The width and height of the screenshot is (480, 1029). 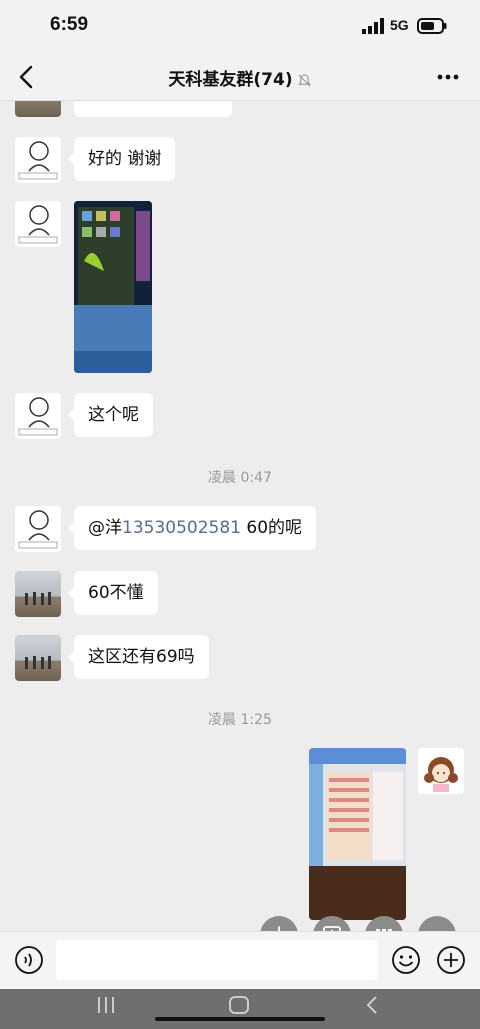 I want to click on input-bar, so click(x=240, y=960).